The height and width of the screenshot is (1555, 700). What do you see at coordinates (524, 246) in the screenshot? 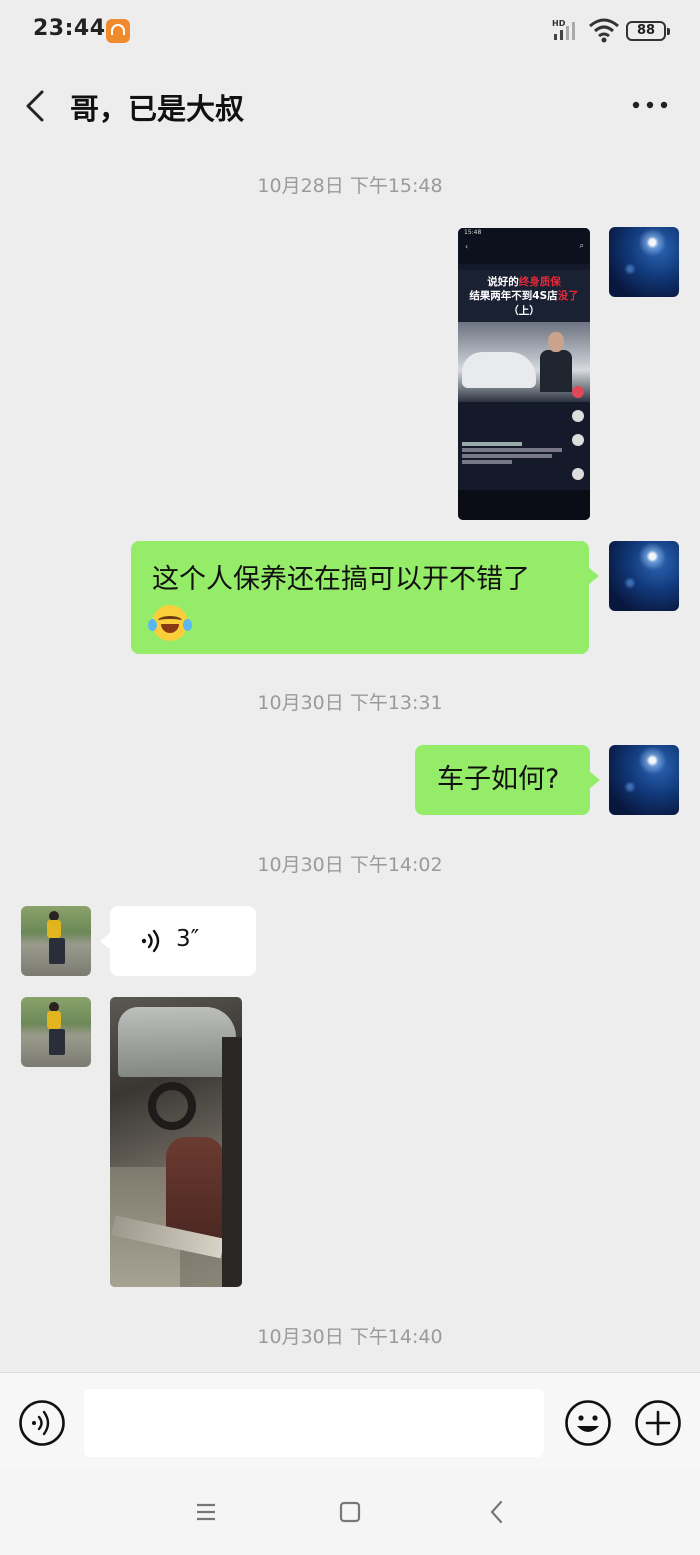
I see `shot-status-area: 15:48 ‹ ⌕` at bounding box center [524, 246].